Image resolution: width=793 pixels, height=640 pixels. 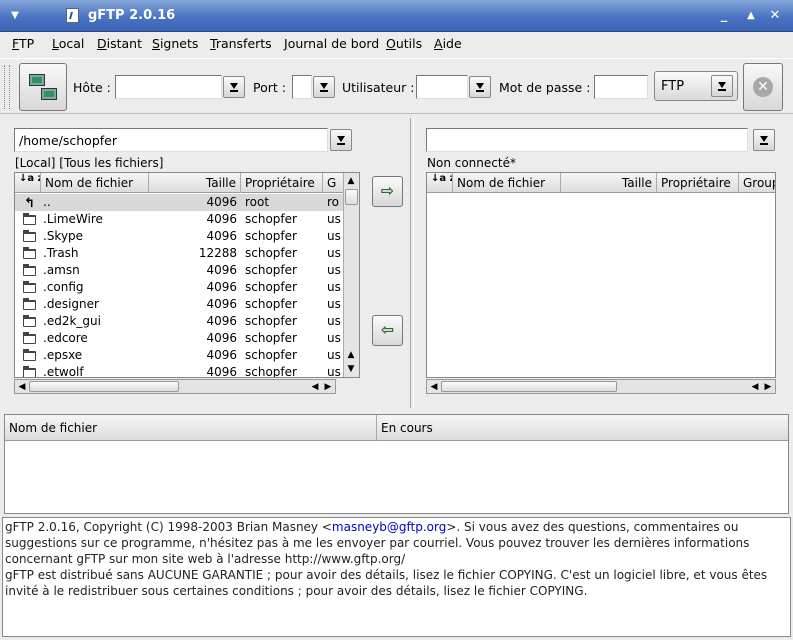 What do you see at coordinates (331, 43) in the screenshot?
I see `menu-journal: Journal de bord` at bounding box center [331, 43].